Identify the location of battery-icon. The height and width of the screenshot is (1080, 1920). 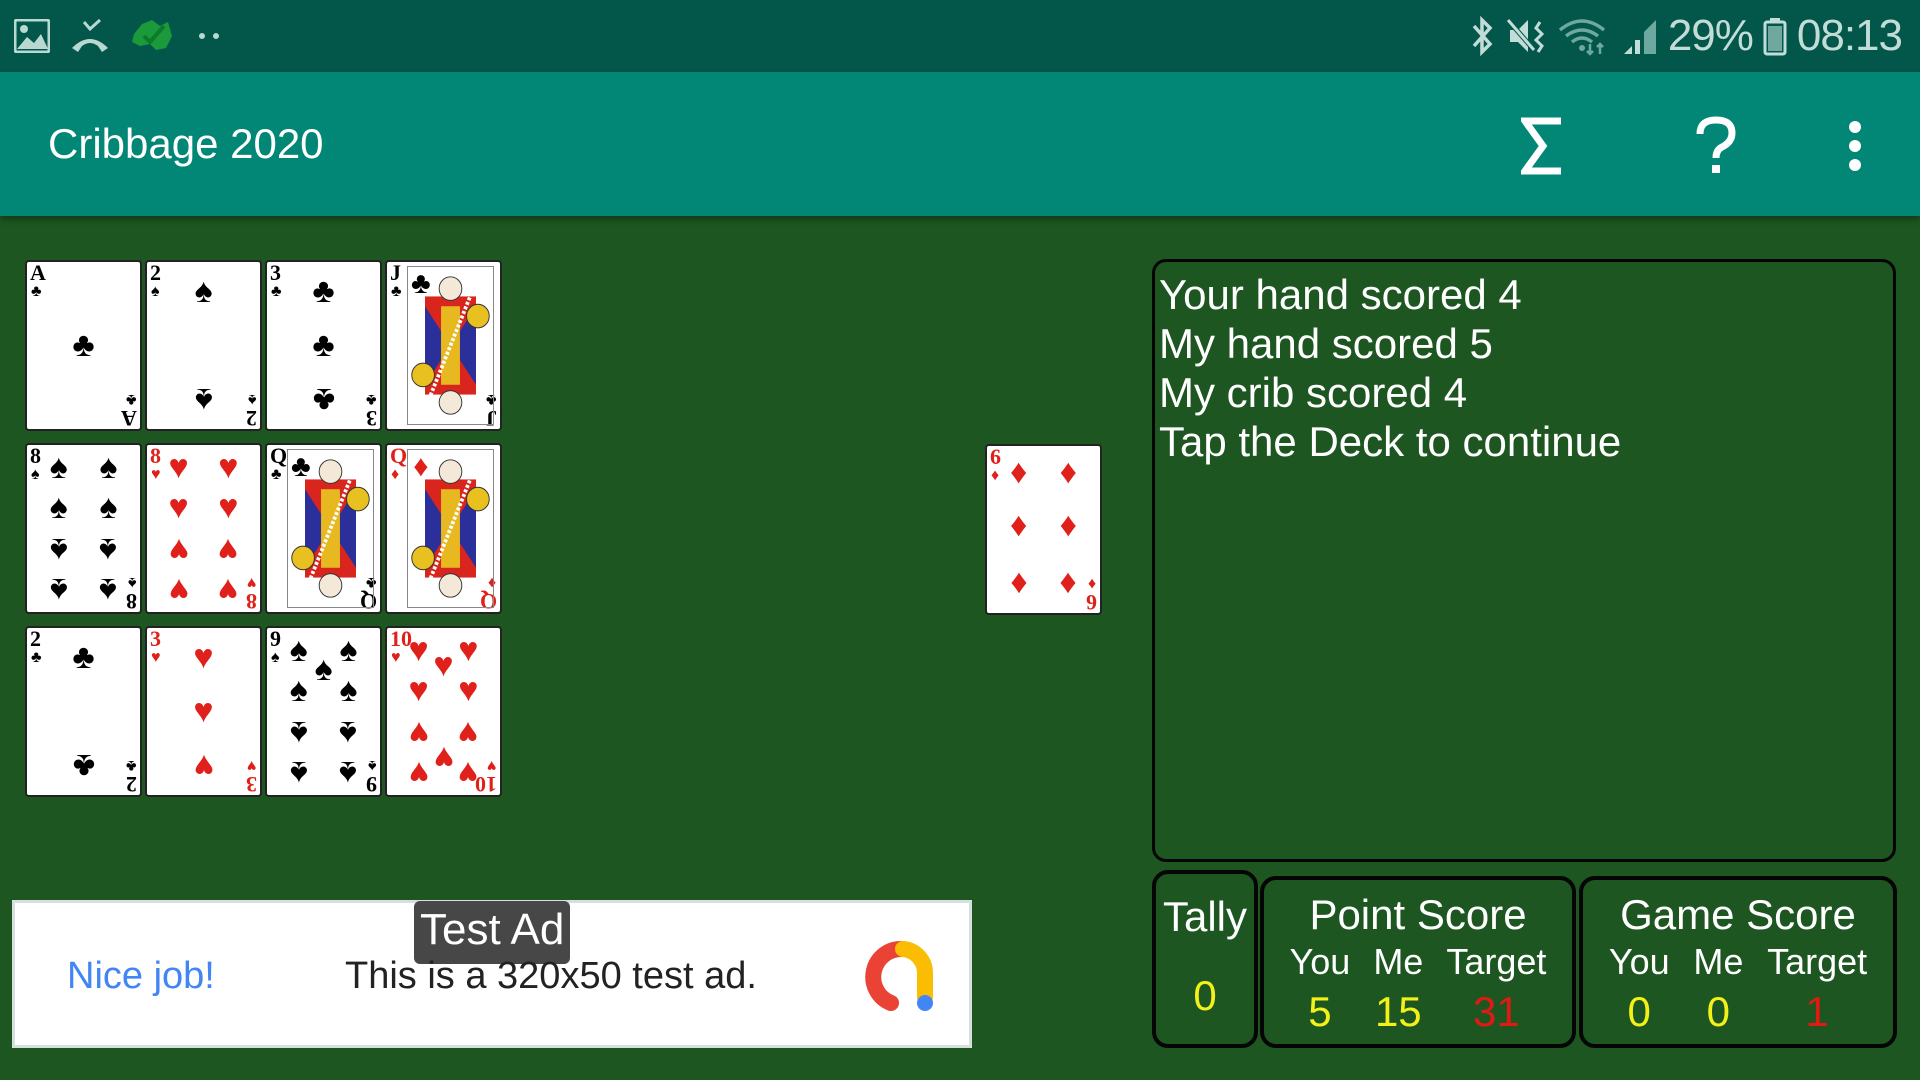
(1775, 36).